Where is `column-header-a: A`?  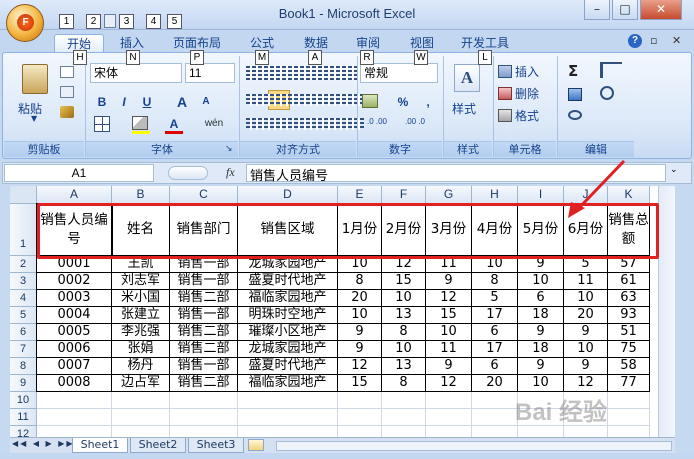 column-header-a: A is located at coordinates (74, 195).